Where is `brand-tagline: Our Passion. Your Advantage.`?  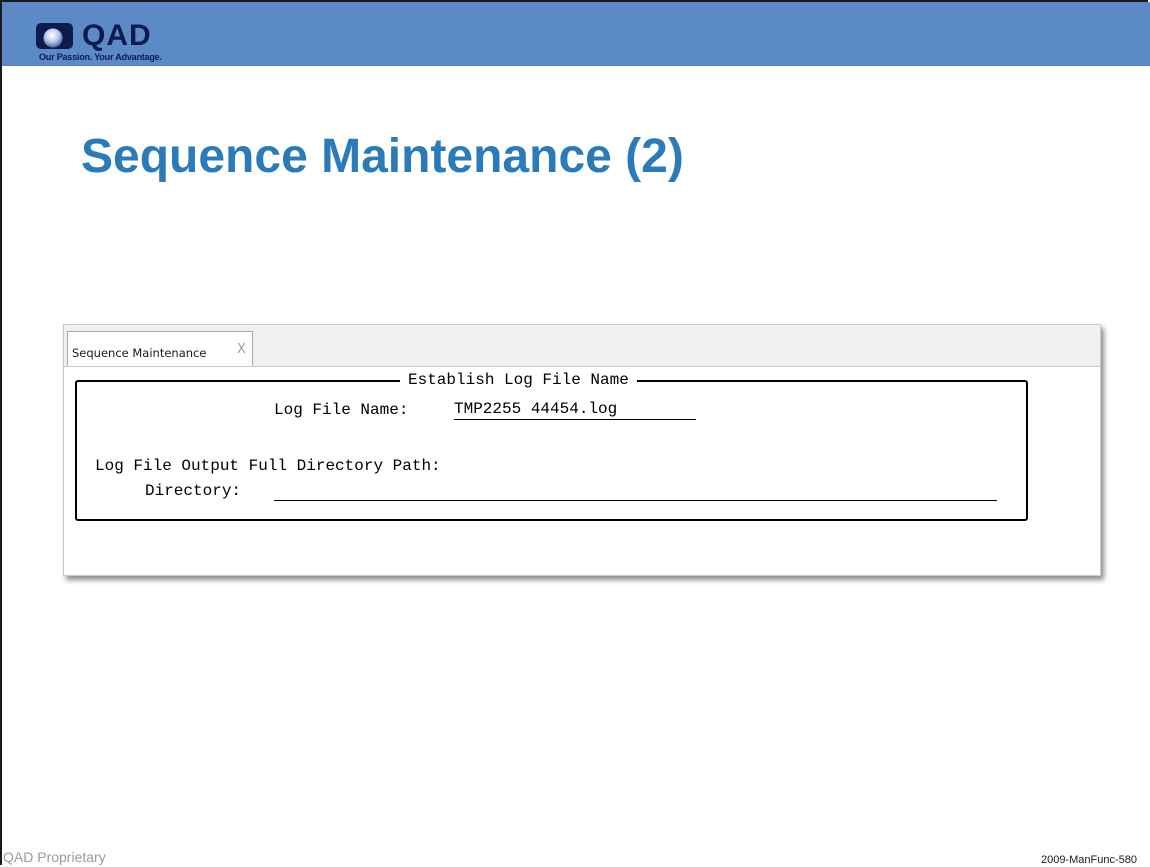 brand-tagline: Our Passion. Your Advantage. is located at coordinates (100, 57).